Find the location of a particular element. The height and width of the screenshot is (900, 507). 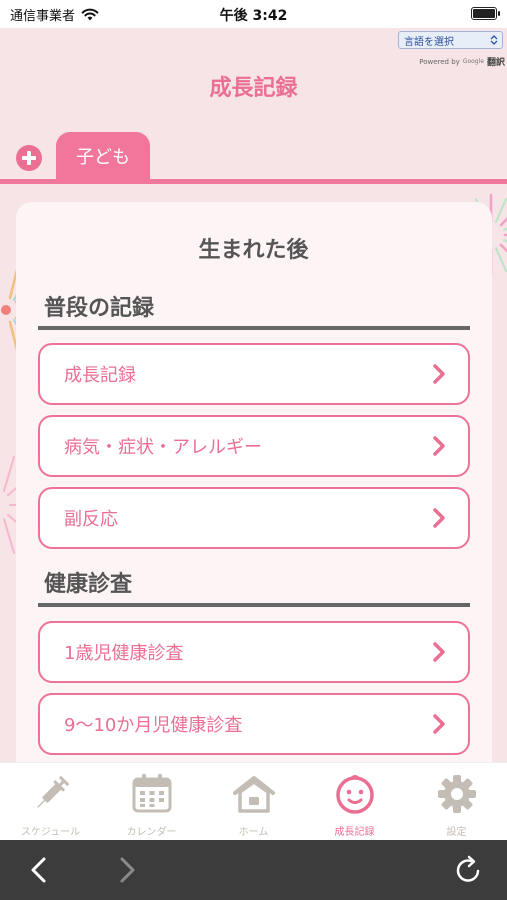

nav-item-calendar: カレンダー is located at coordinates (151, 802).